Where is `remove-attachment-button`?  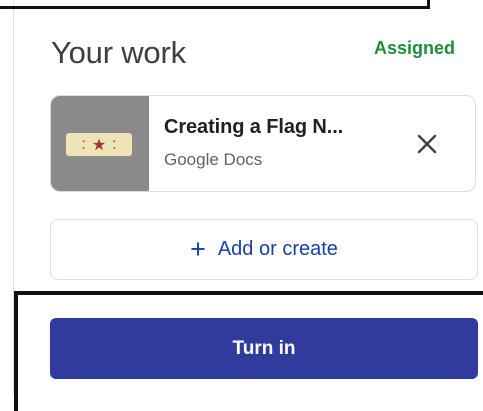 remove-attachment-button is located at coordinates (427, 144).